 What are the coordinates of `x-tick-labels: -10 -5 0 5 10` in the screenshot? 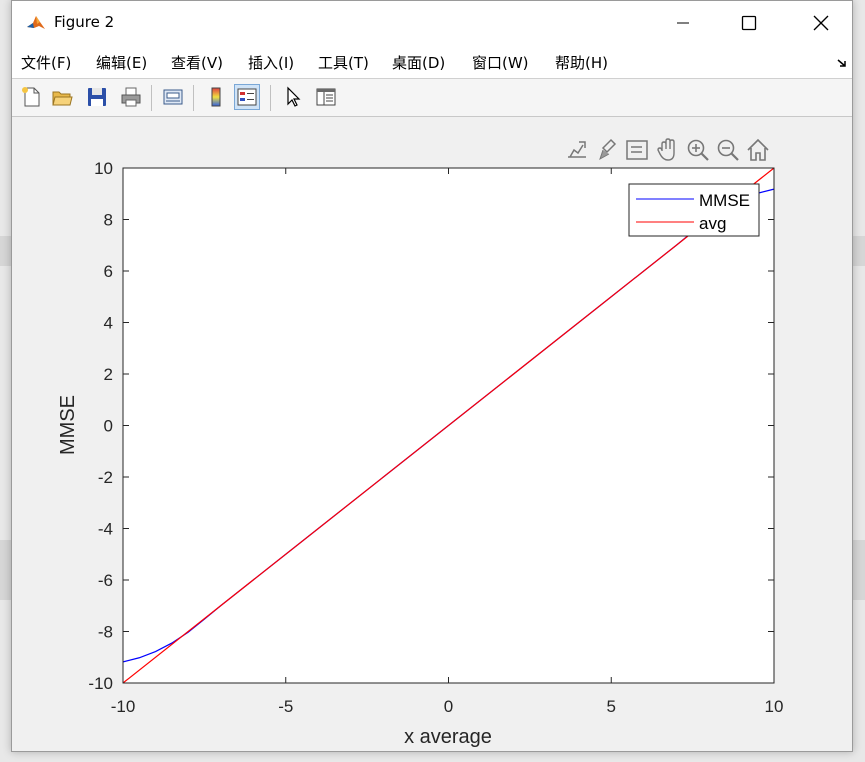 It's located at (447, 706).